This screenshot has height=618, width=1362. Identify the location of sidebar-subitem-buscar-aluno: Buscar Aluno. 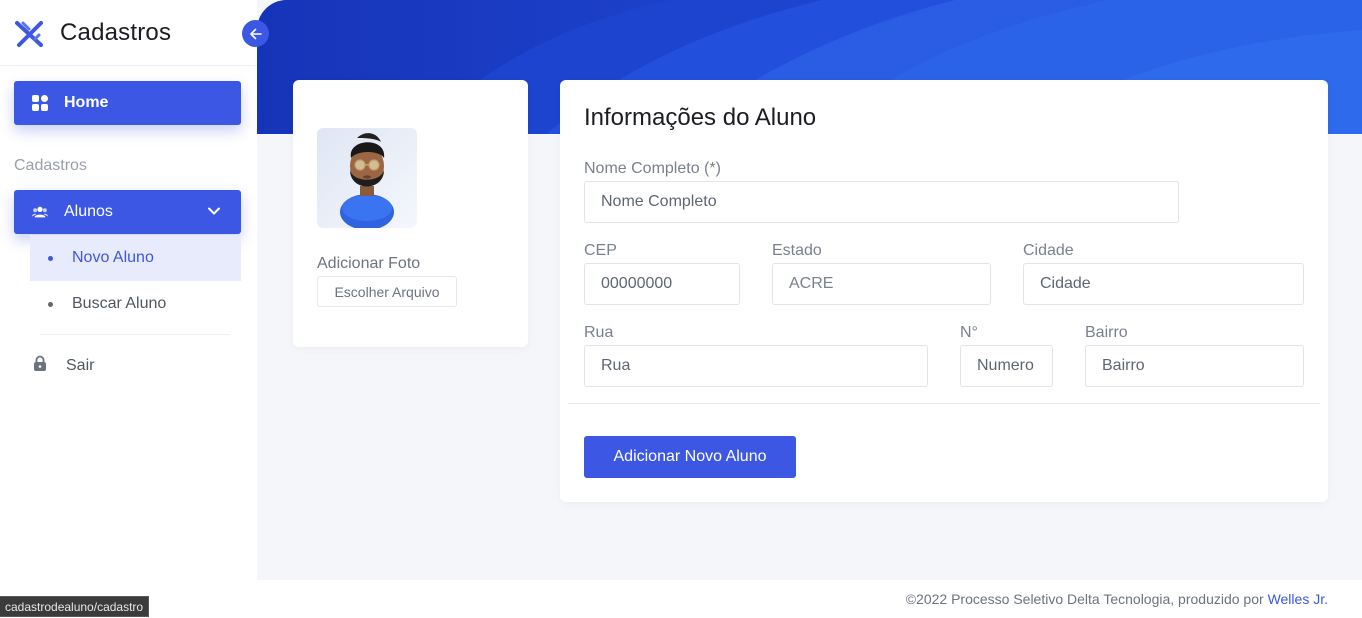
(135, 304).